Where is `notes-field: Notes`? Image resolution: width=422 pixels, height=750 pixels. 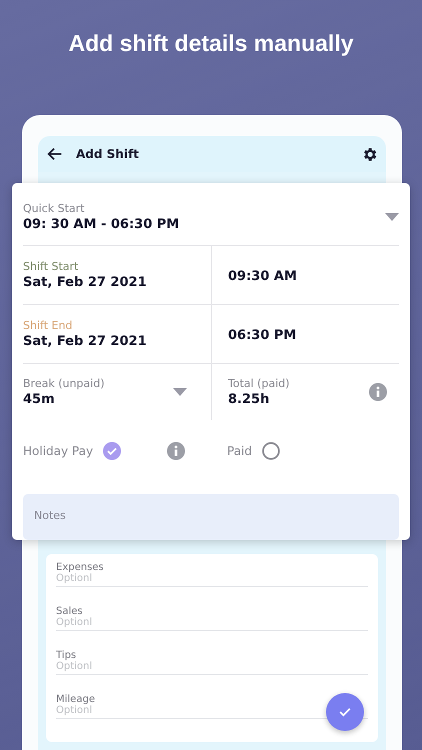 notes-field: Notes is located at coordinates (211, 517).